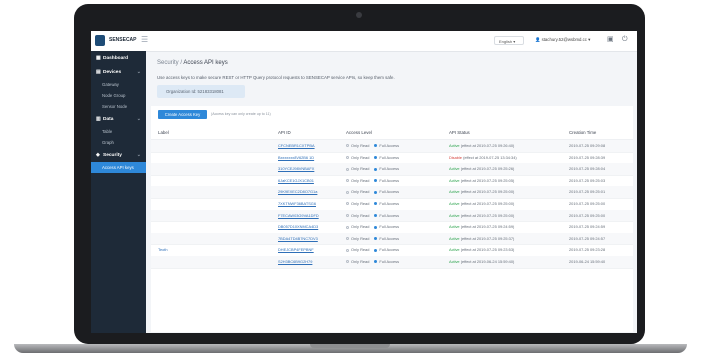 Image resolution: width=701 pixels, height=356 pixels. What do you see at coordinates (100, 40) in the screenshot?
I see `brand-logo-icon` at bounding box center [100, 40].